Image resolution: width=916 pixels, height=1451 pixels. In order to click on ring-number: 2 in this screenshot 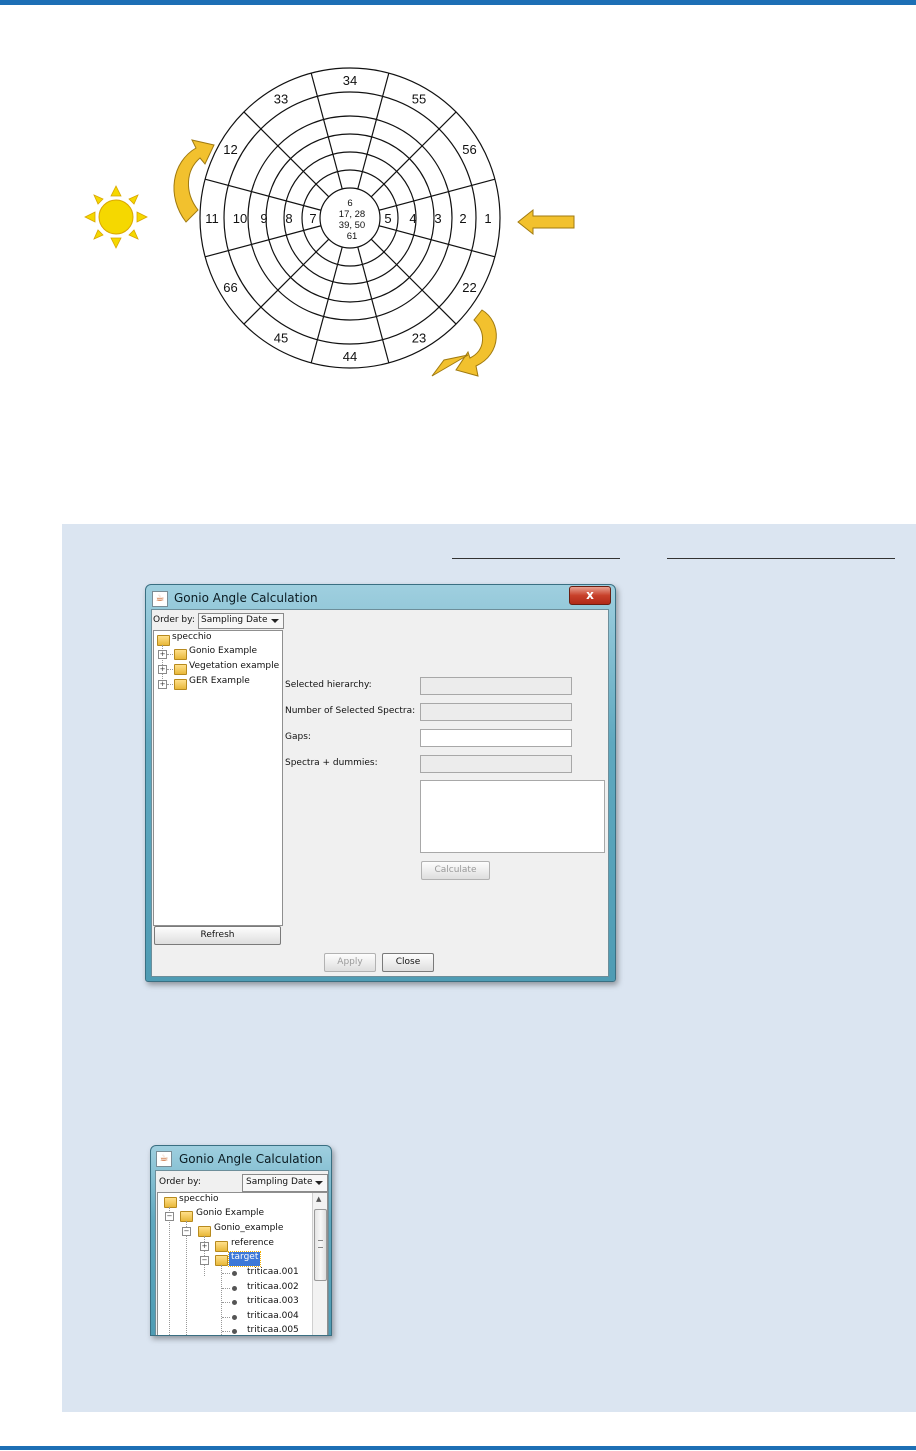, I will do `click(462, 218)`.